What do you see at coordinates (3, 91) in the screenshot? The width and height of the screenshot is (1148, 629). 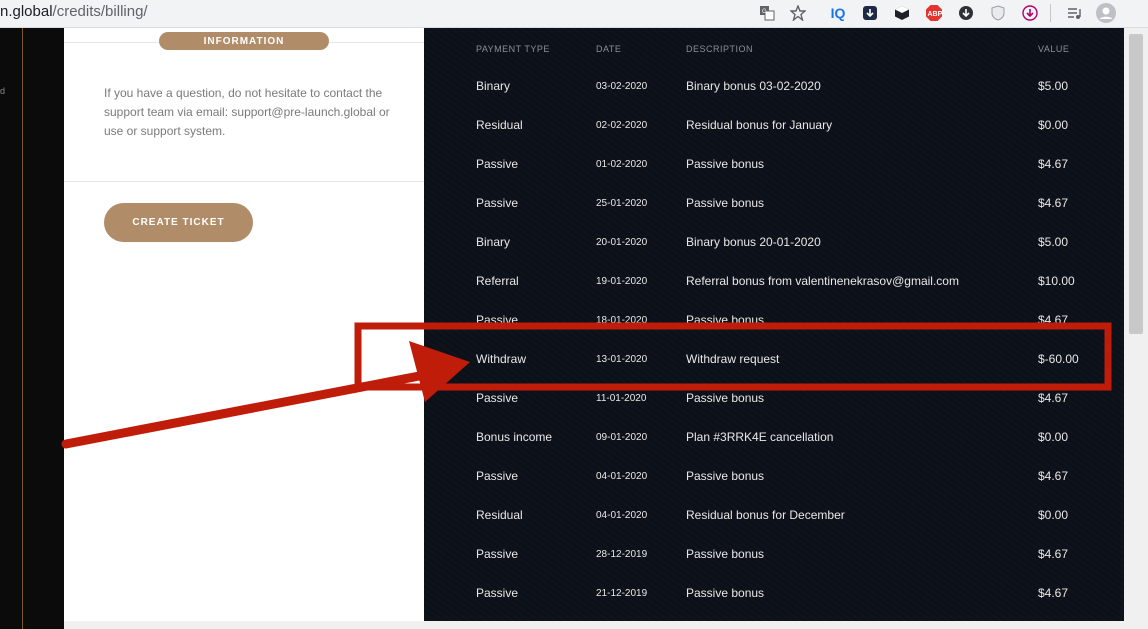 I see `sidebar-fragment-text: d` at bounding box center [3, 91].